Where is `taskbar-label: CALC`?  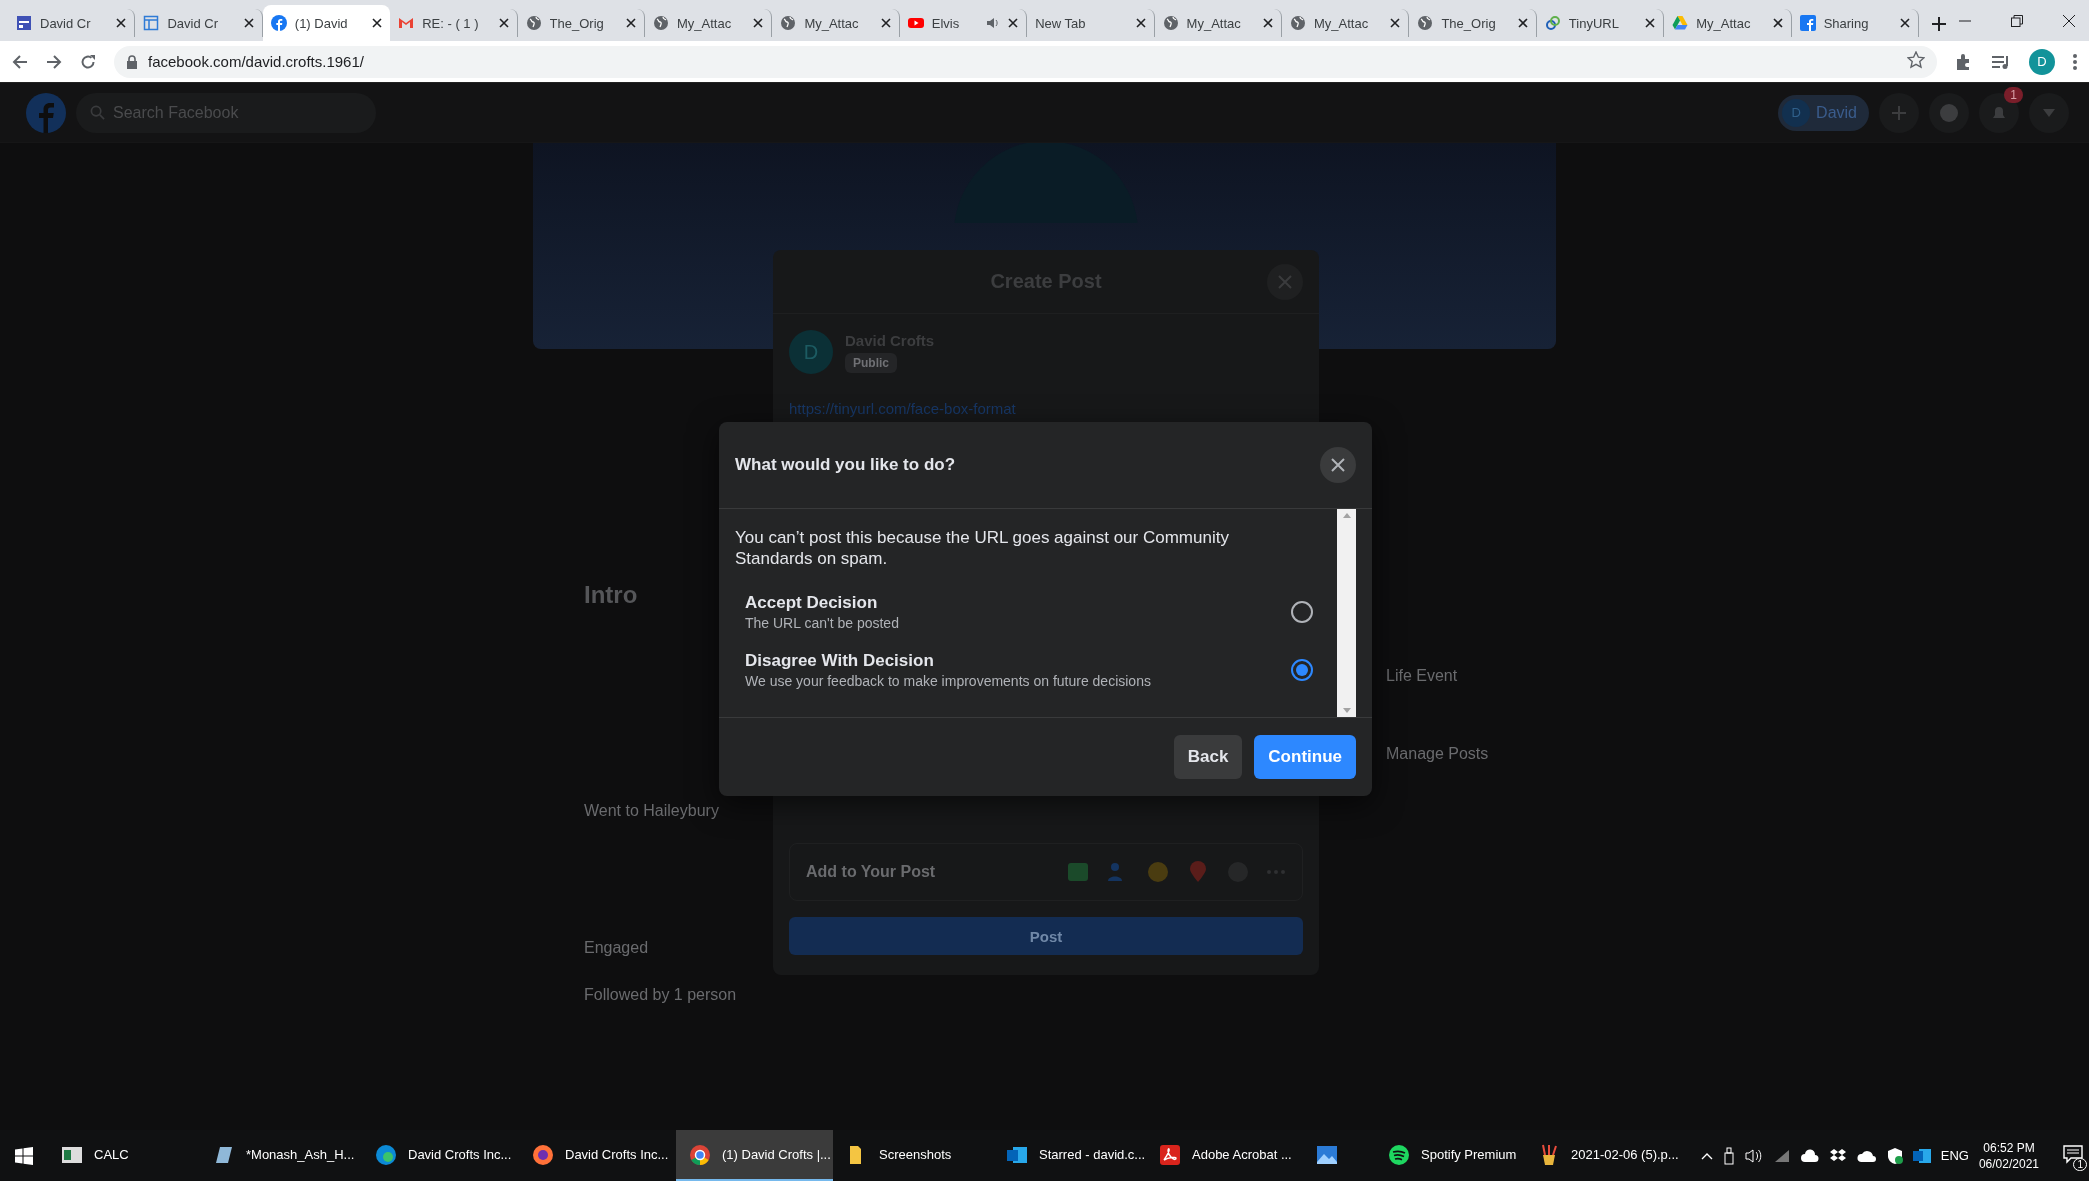 taskbar-label: CALC is located at coordinates (111, 1154).